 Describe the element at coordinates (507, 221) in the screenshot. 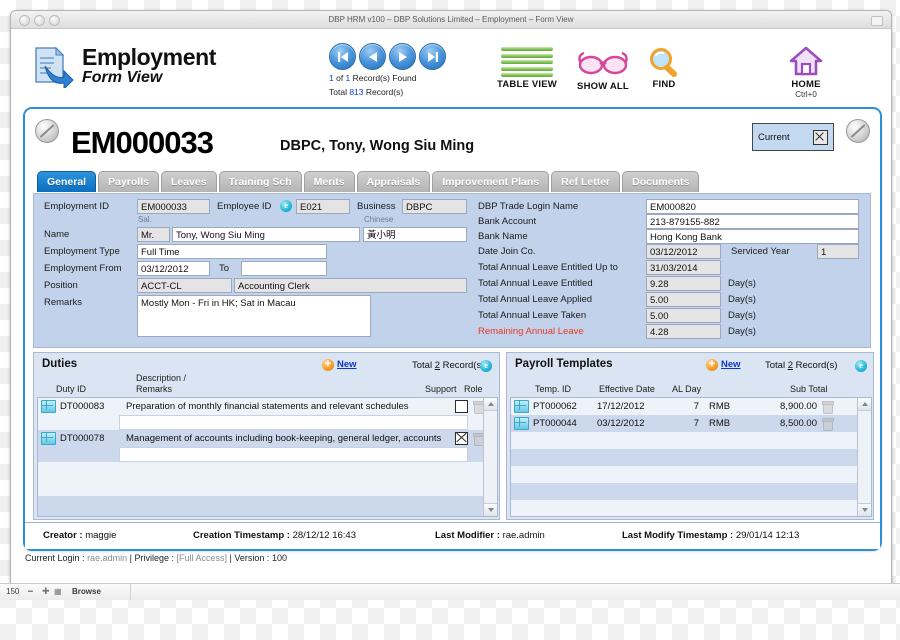

I see `bank-account-label: Bank Account` at that location.